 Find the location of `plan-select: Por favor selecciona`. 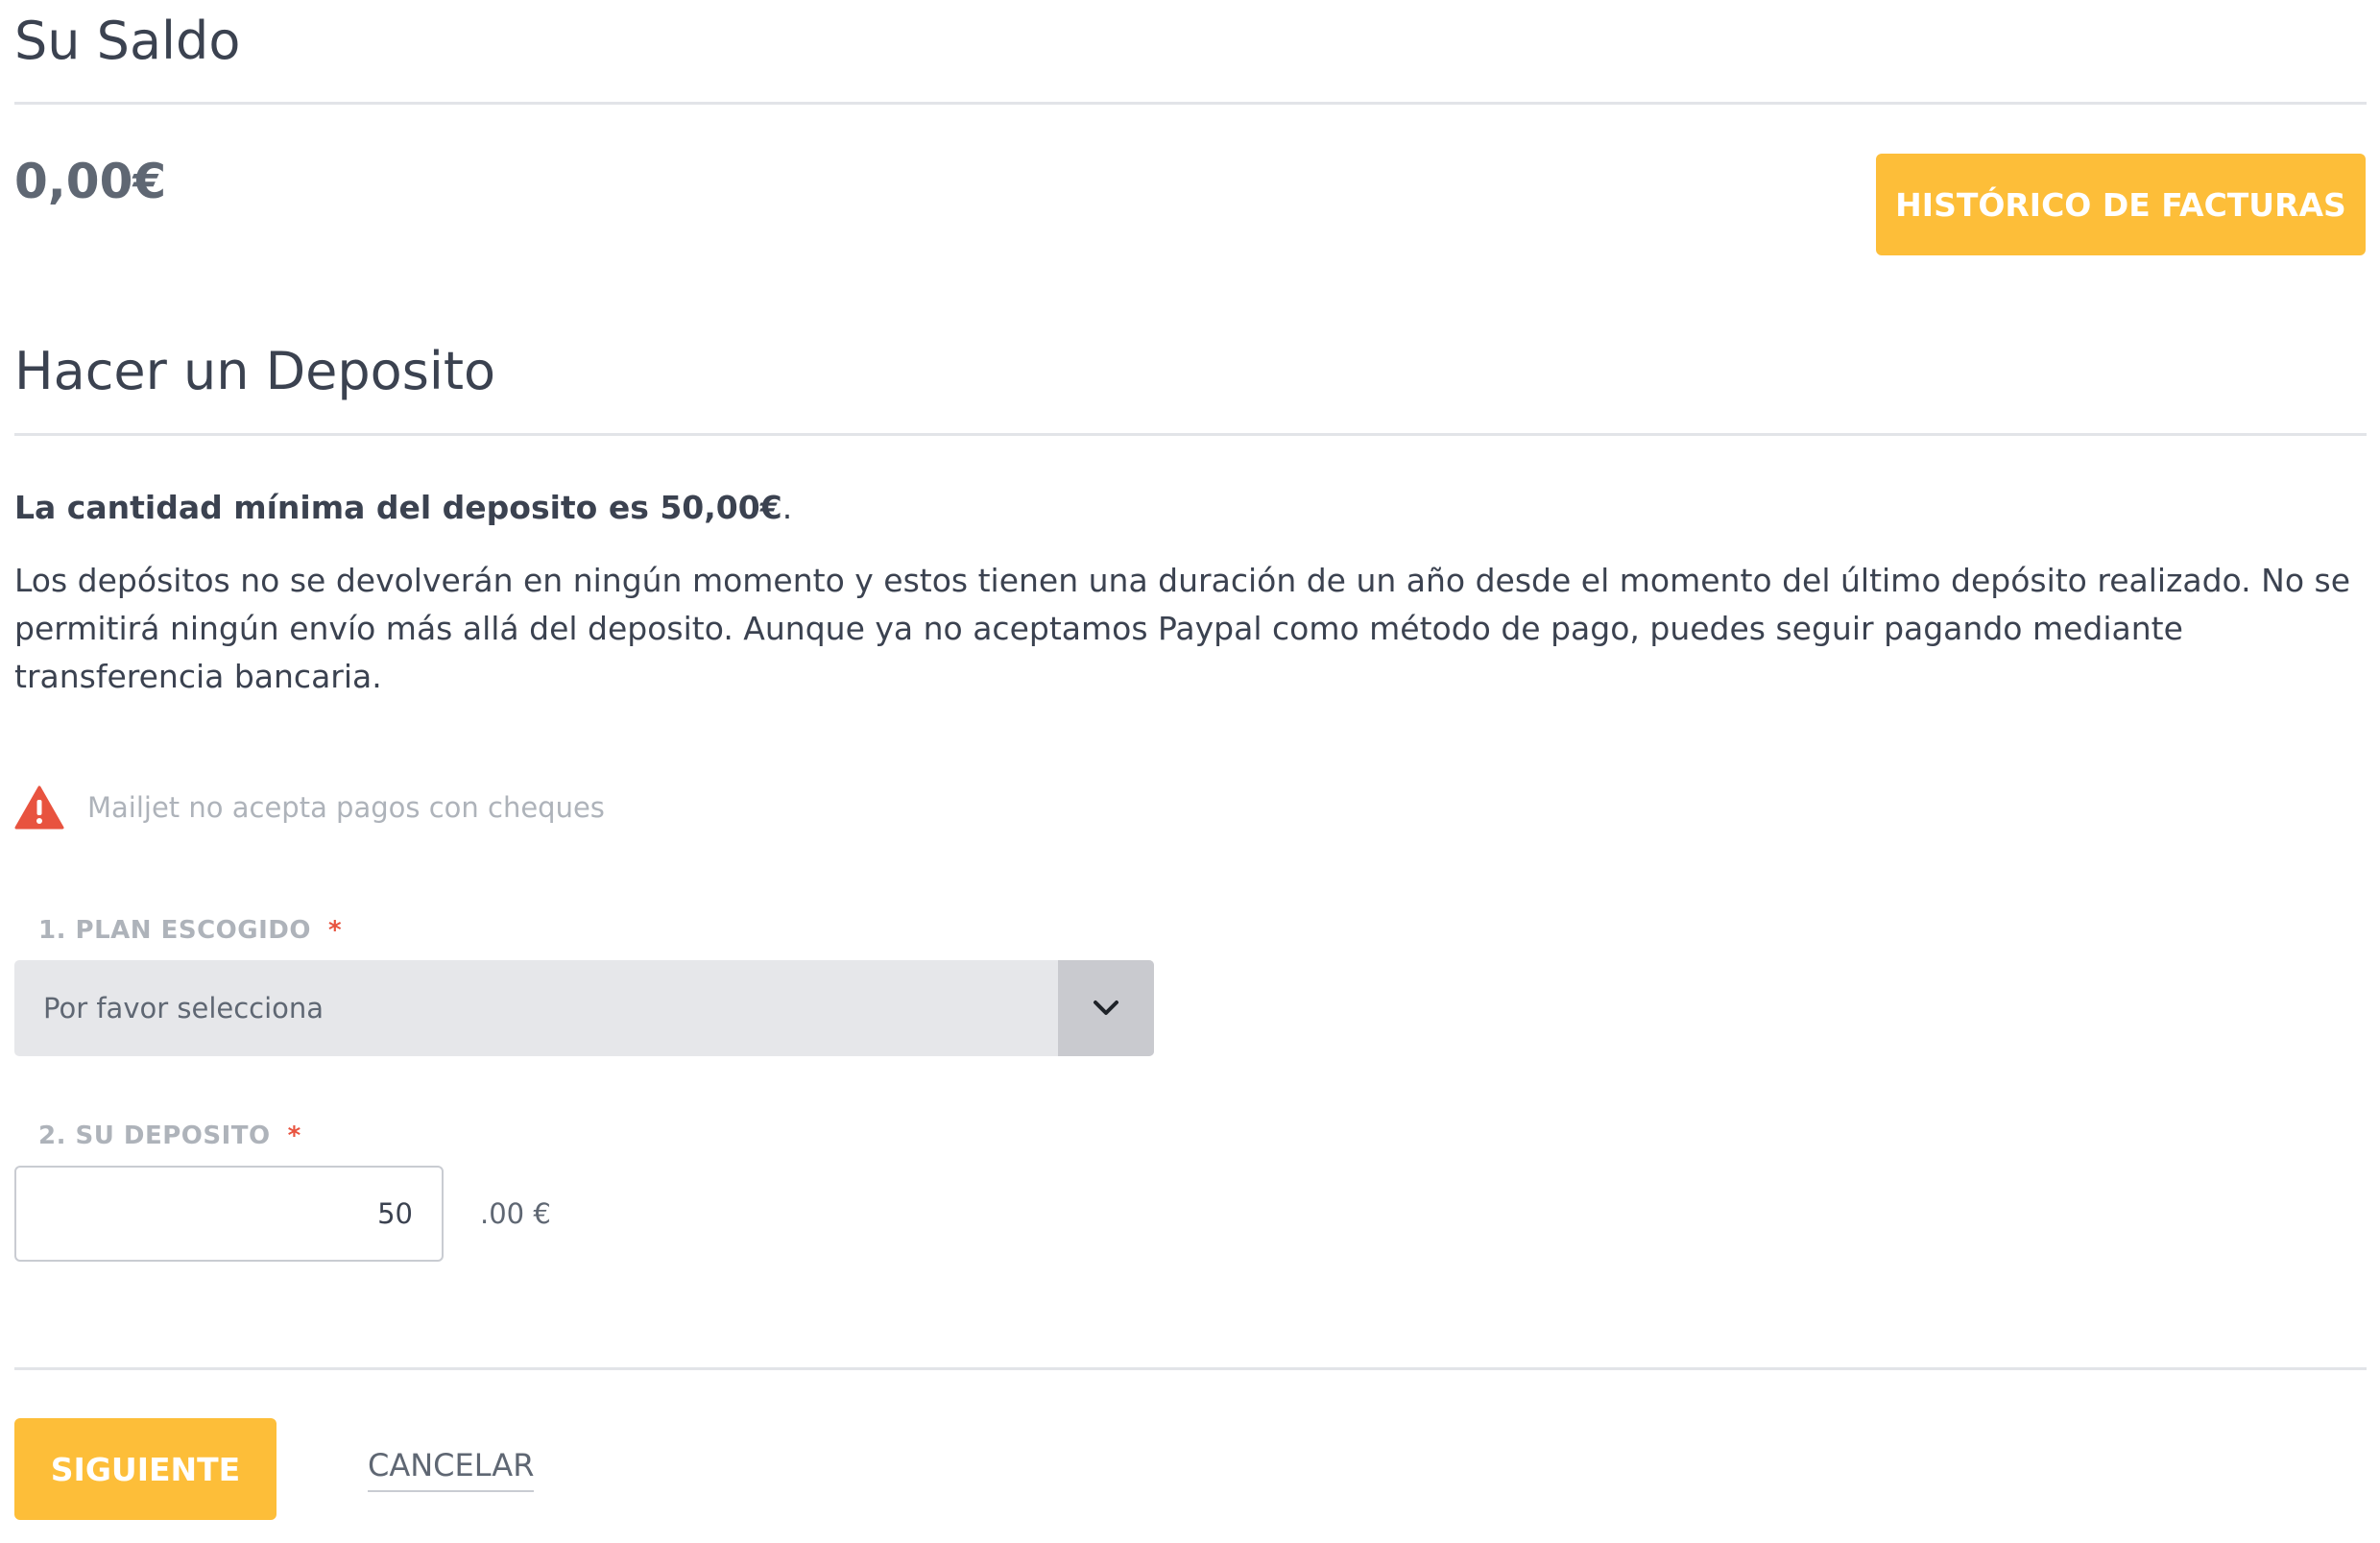

plan-select: Por favor selecciona is located at coordinates (584, 1008).